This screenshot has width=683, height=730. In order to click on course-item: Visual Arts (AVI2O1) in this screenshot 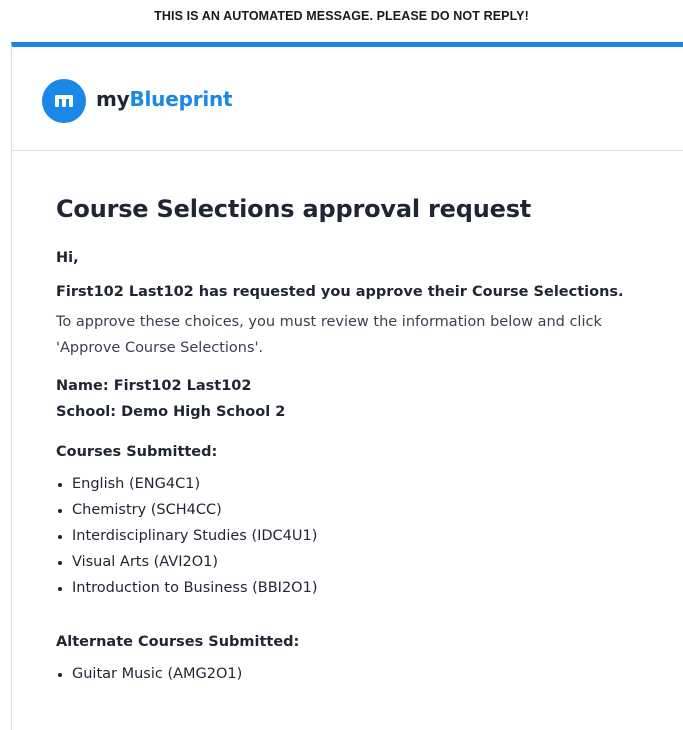, I will do `click(377, 562)`.